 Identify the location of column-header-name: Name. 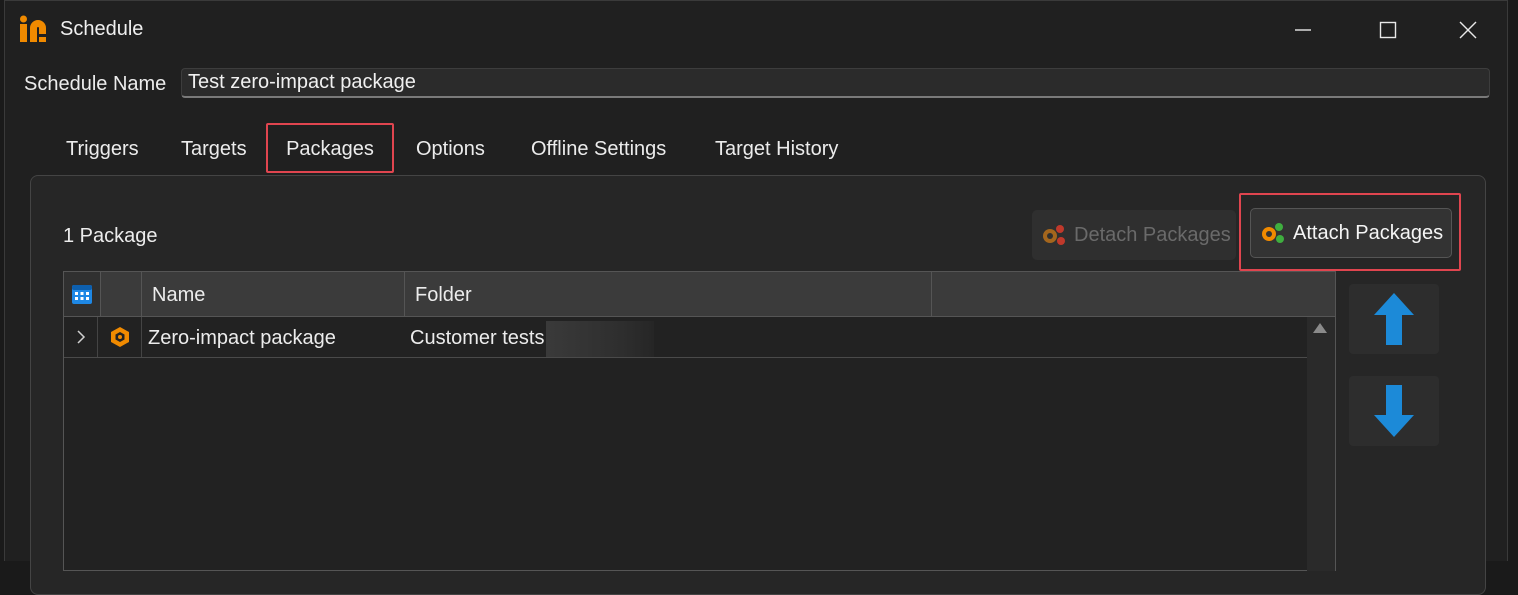
(273, 294).